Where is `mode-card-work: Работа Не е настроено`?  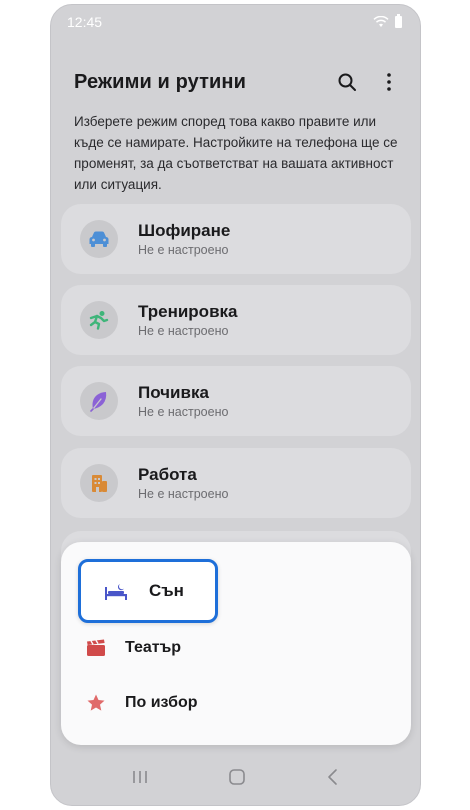
mode-card-work: Работа Не е настроено is located at coordinates (236, 483).